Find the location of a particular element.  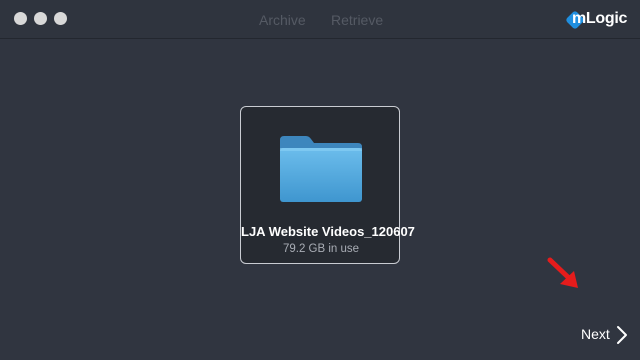

mlogic-logo: mLogic is located at coordinates (600, 20).